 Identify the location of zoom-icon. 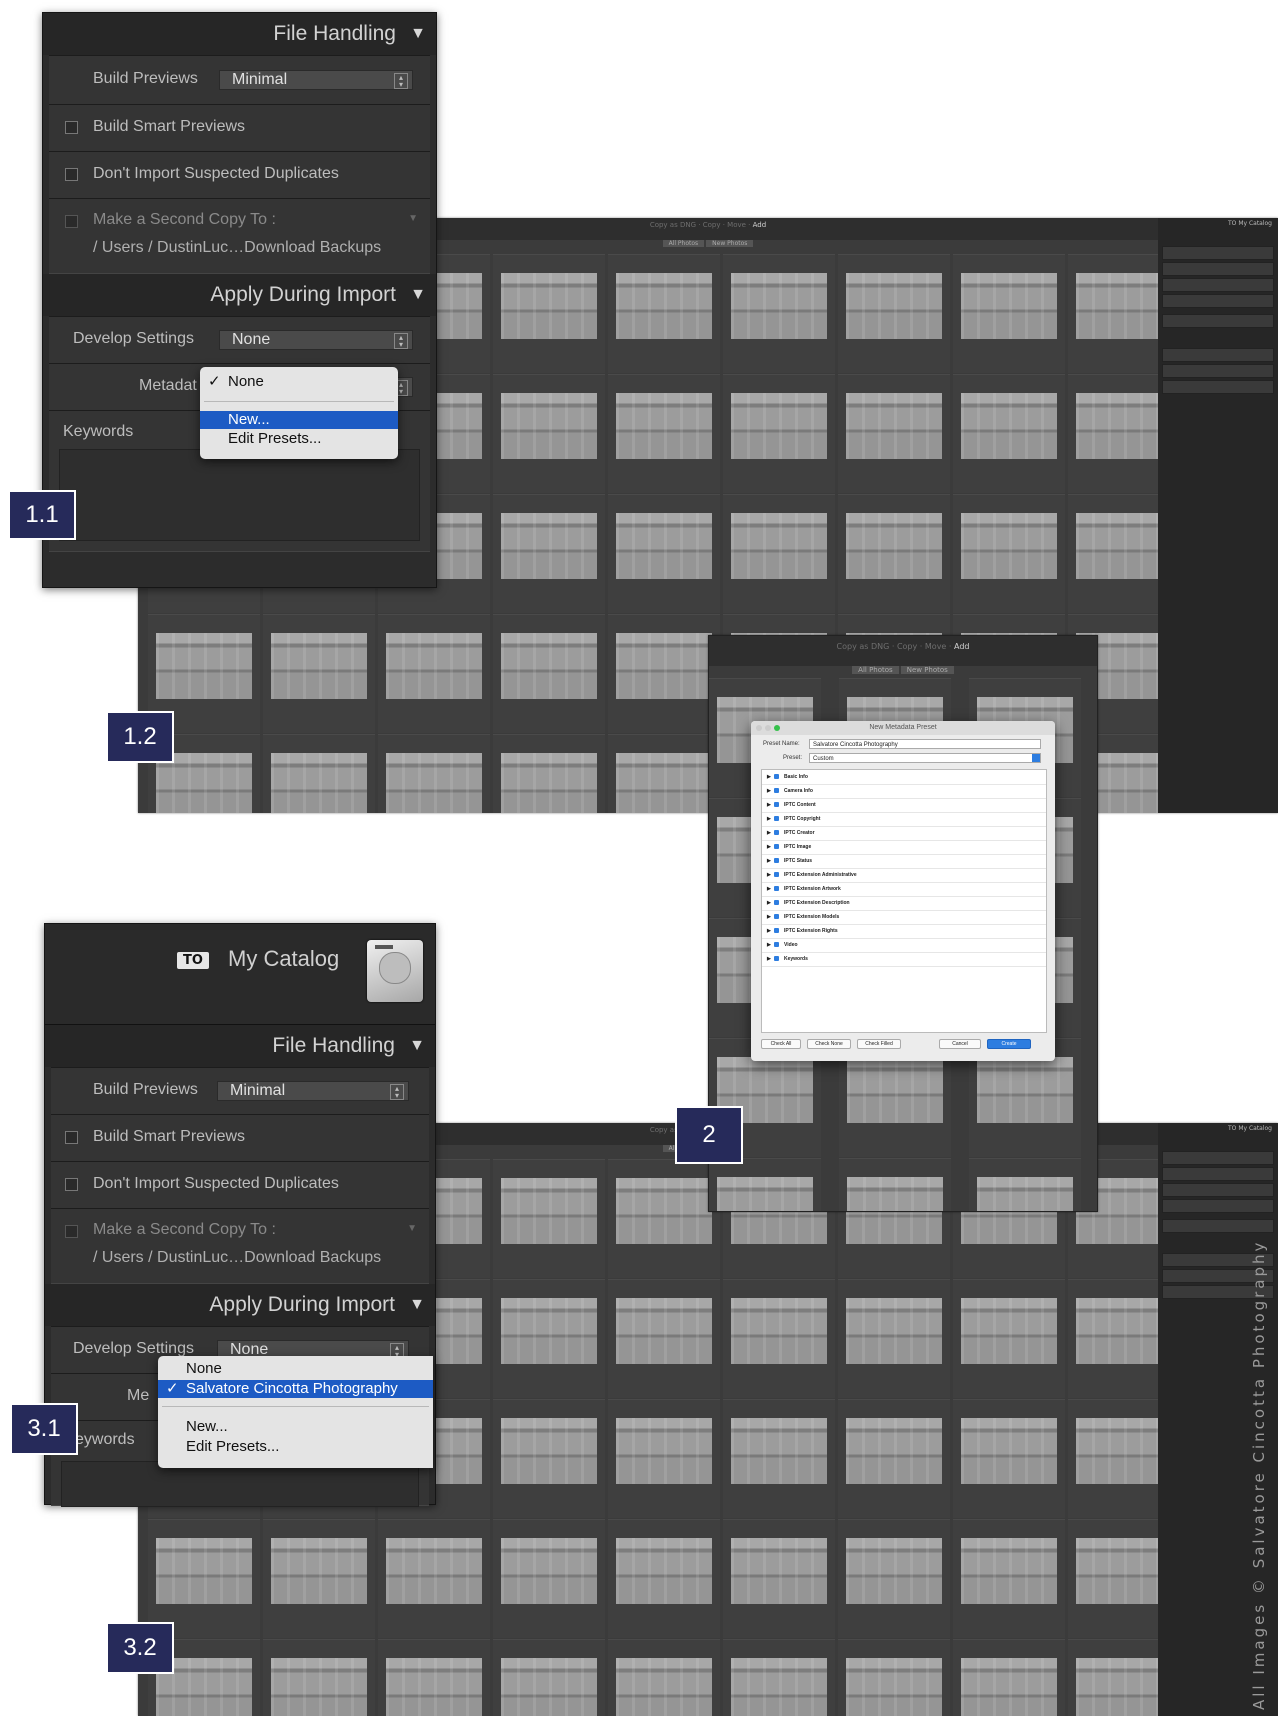
(777, 728).